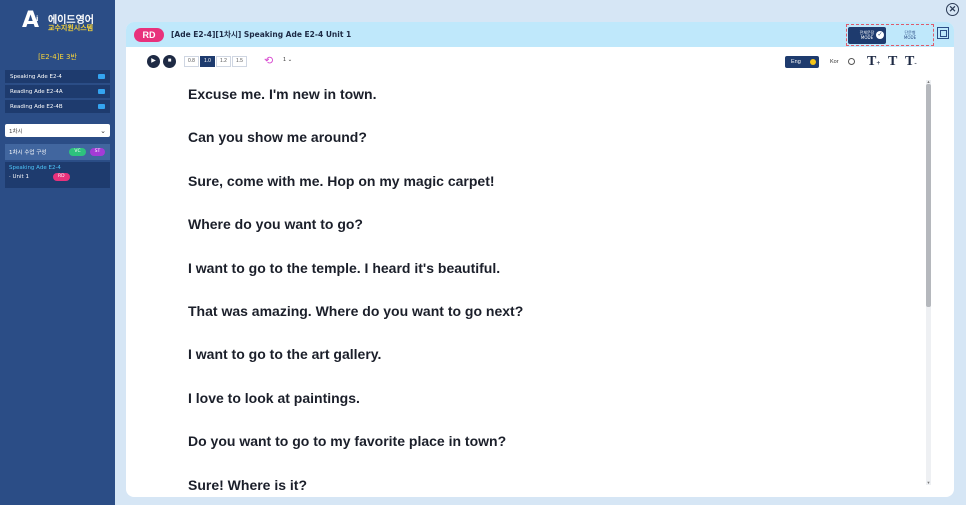 The height and width of the screenshot is (505, 966). I want to click on check-icon: ✓, so click(880, 34).